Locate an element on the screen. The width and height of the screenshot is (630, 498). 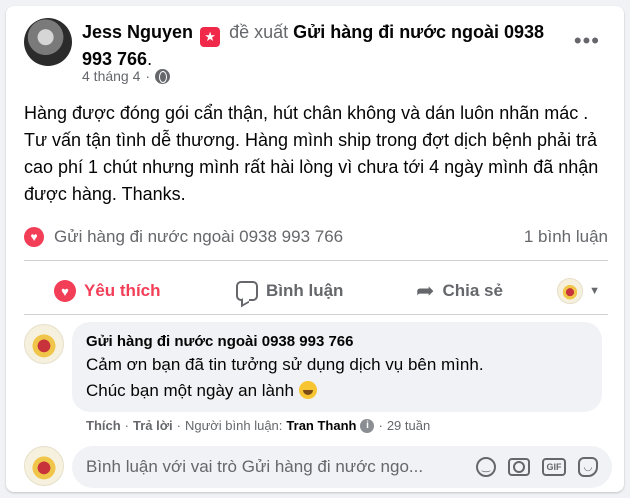
more-options-button: ••• is located at coordinates (587, 41).